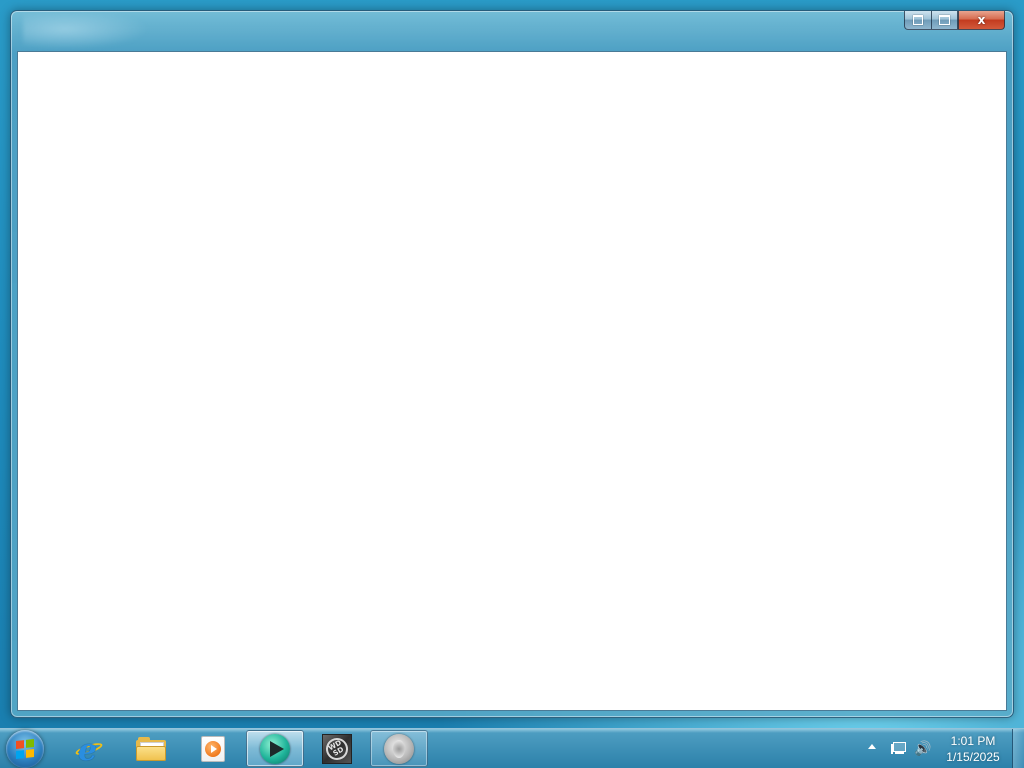 The height and width of the screenshot is (768, 1024). Describe the element at coordinates (973, 757) in the screenshot. I see `clock-date: 1/15/2025` at that location.